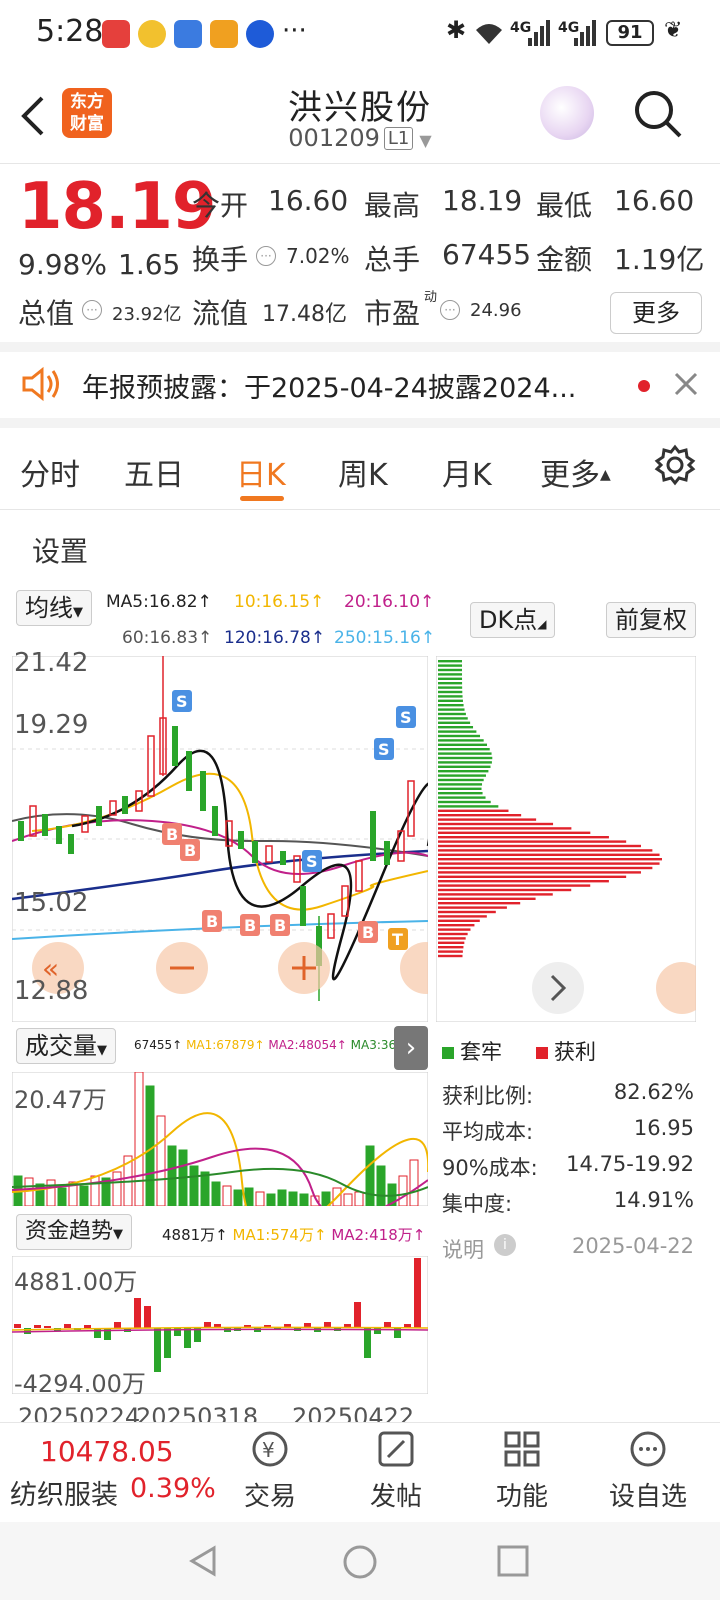  I want to click on status-time: 5:28, so click(70, 31).